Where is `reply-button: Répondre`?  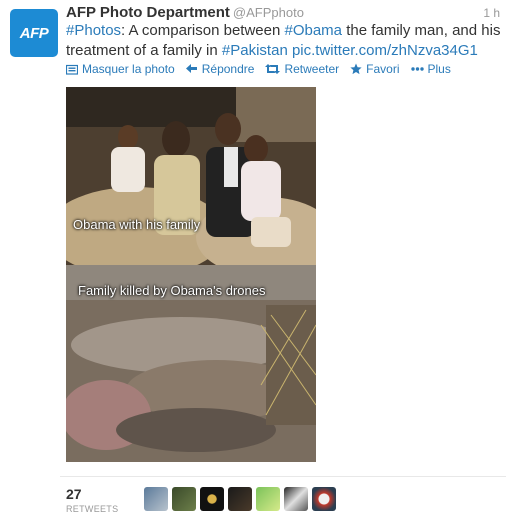
reply-button: Répondre is located at coordinates (220, 69).